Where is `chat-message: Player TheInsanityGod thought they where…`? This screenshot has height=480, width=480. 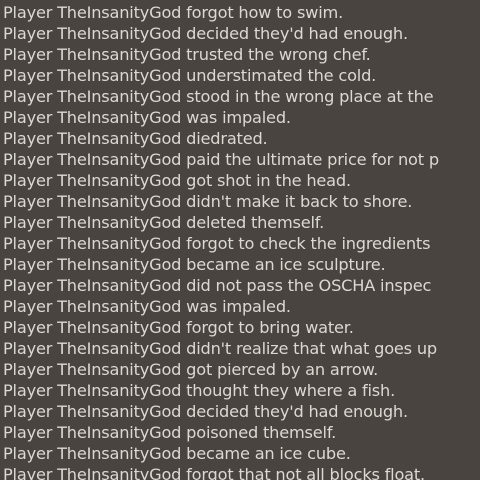 chat-message: Player TheInsanityGod thought they where… is located at coordinates (199, 390).